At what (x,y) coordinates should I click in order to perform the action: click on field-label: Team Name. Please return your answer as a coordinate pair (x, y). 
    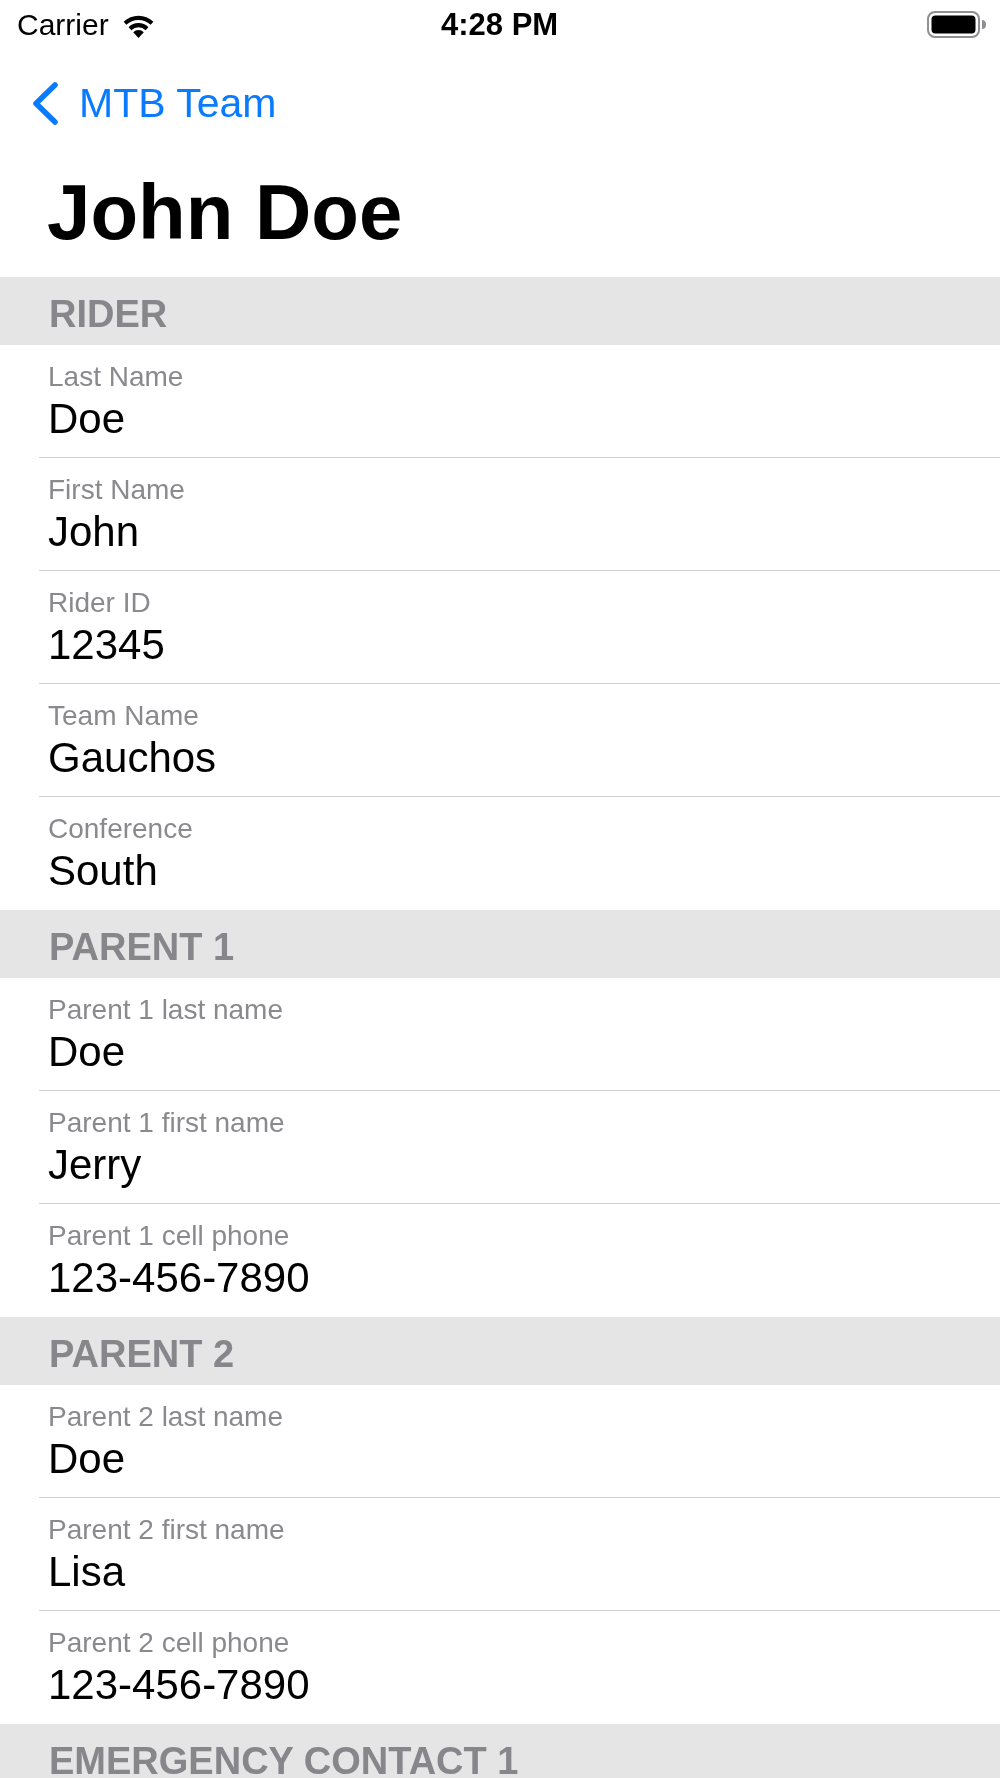
    Looking at the image, I should click on (123, 716).